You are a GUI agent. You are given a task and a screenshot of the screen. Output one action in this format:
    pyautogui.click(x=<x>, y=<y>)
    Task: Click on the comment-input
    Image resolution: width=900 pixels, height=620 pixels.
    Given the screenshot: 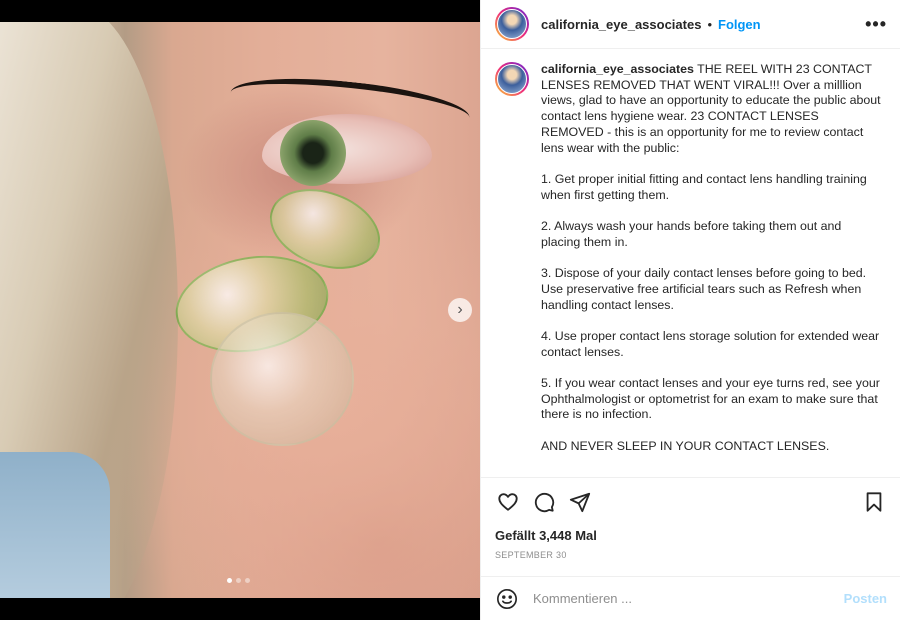 What is the action you would take?
    pyautogui.click(x=687, y=598)
    